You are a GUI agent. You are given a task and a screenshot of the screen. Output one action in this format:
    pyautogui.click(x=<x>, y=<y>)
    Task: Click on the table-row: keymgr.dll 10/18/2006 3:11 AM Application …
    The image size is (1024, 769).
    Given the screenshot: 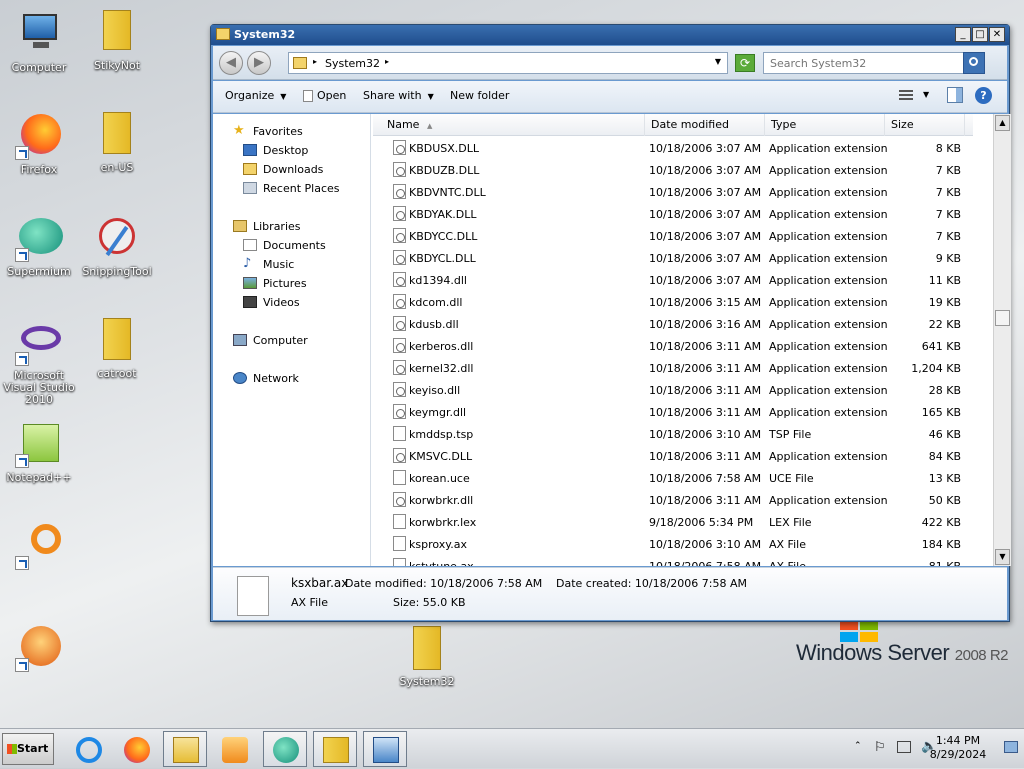 What is the action you would take?
    pyautogui.click(x=673, y=412)
    